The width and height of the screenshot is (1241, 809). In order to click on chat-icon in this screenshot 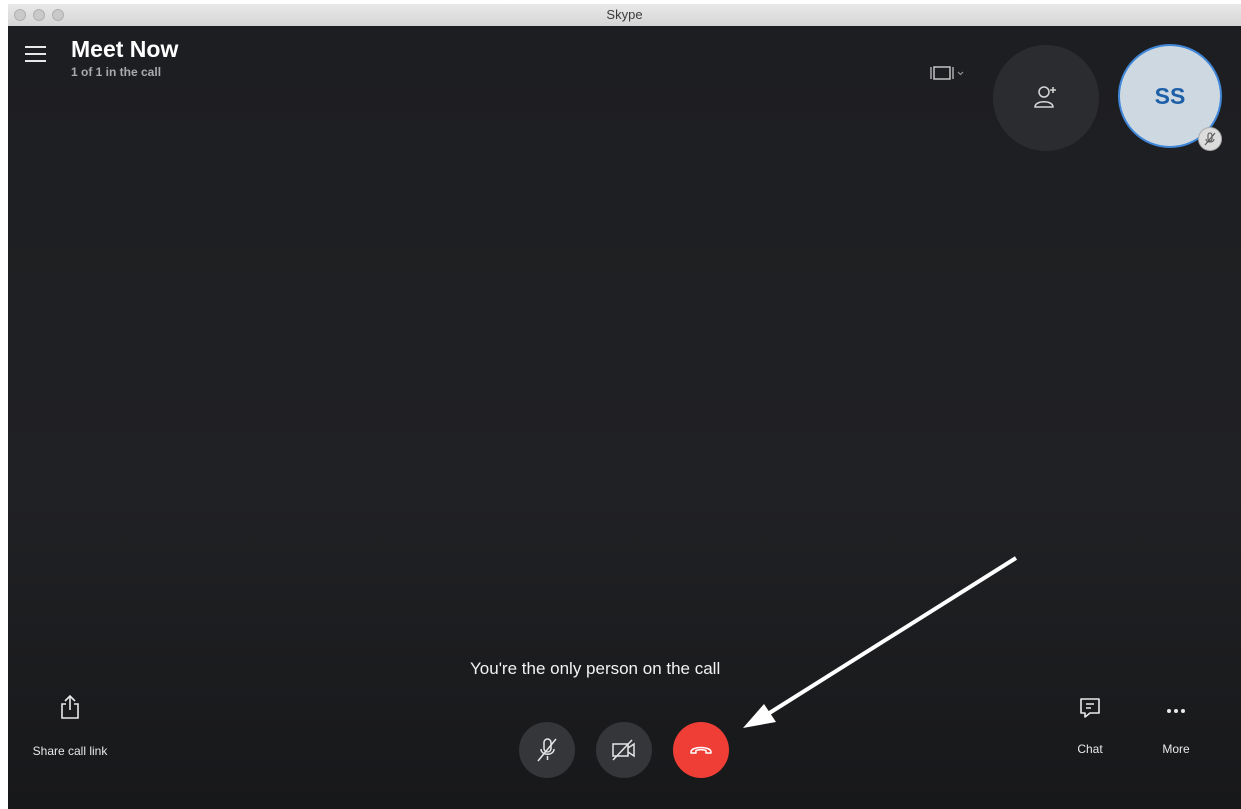, I will do `click(1090, 708)`.